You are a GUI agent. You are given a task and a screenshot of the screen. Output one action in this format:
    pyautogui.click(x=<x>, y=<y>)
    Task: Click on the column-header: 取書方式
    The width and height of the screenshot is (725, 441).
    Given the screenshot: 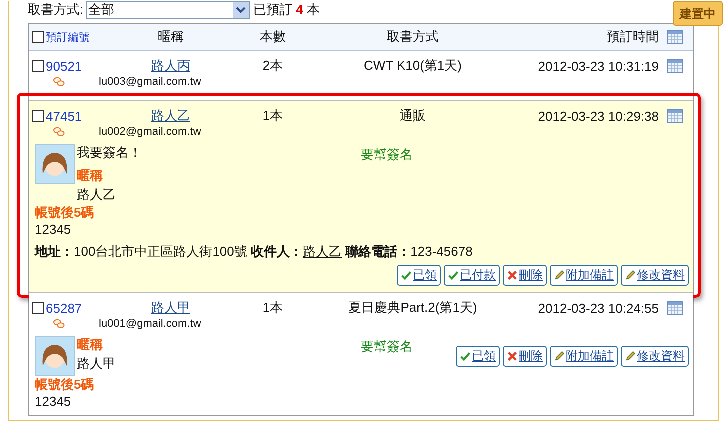 What is the action you would take?
    pyautogui.click(x=413, y=36)
    